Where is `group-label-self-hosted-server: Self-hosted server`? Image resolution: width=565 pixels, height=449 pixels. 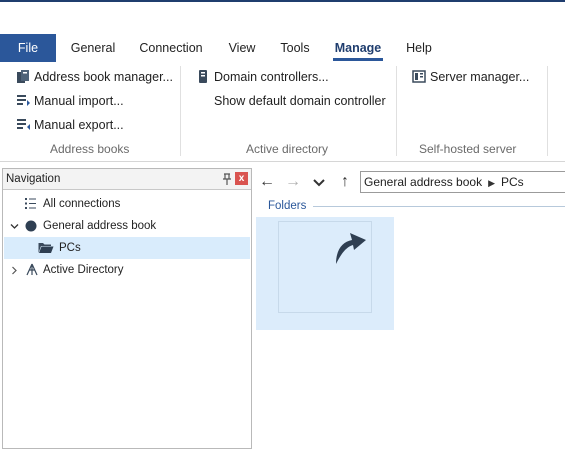 group-label-self-hosted-server: Self-hosted server is located at coordinates (468, 149).